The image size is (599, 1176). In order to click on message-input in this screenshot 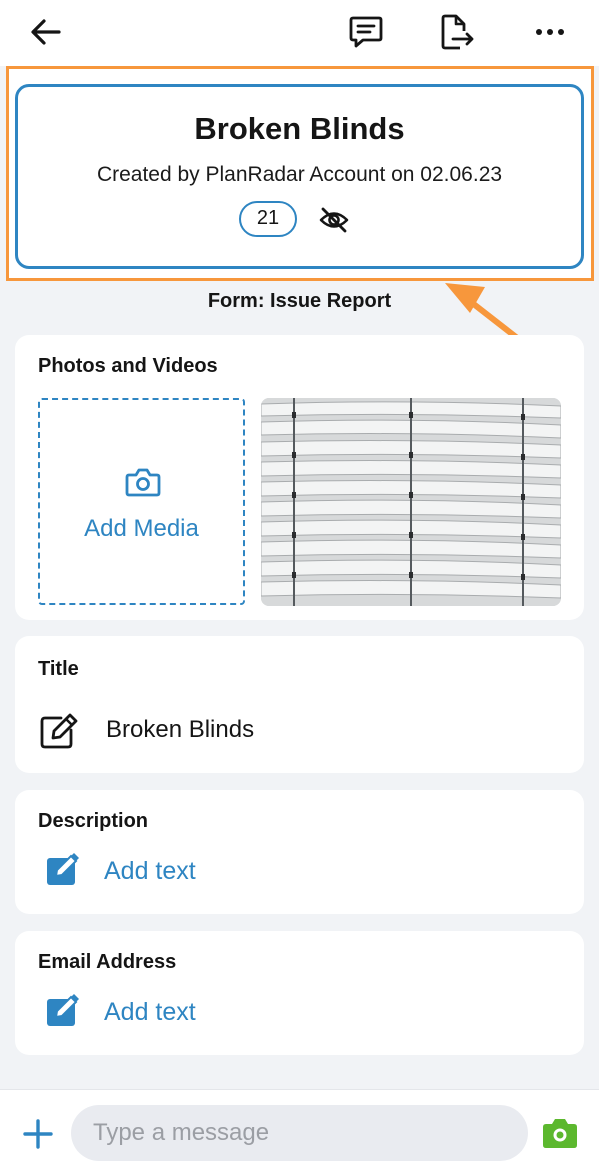, I will do `click(299, 1133)`.